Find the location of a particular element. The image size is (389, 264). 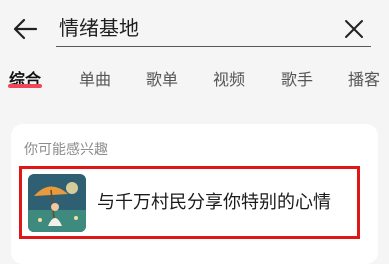

tab-artists: 歌手 is located at coordinates (297, 80).